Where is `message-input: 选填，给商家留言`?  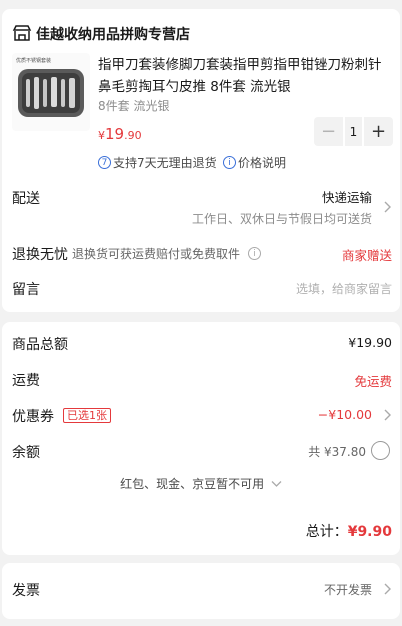 message-input: 选填，给商家留言 is located at coordinates (344, 288).